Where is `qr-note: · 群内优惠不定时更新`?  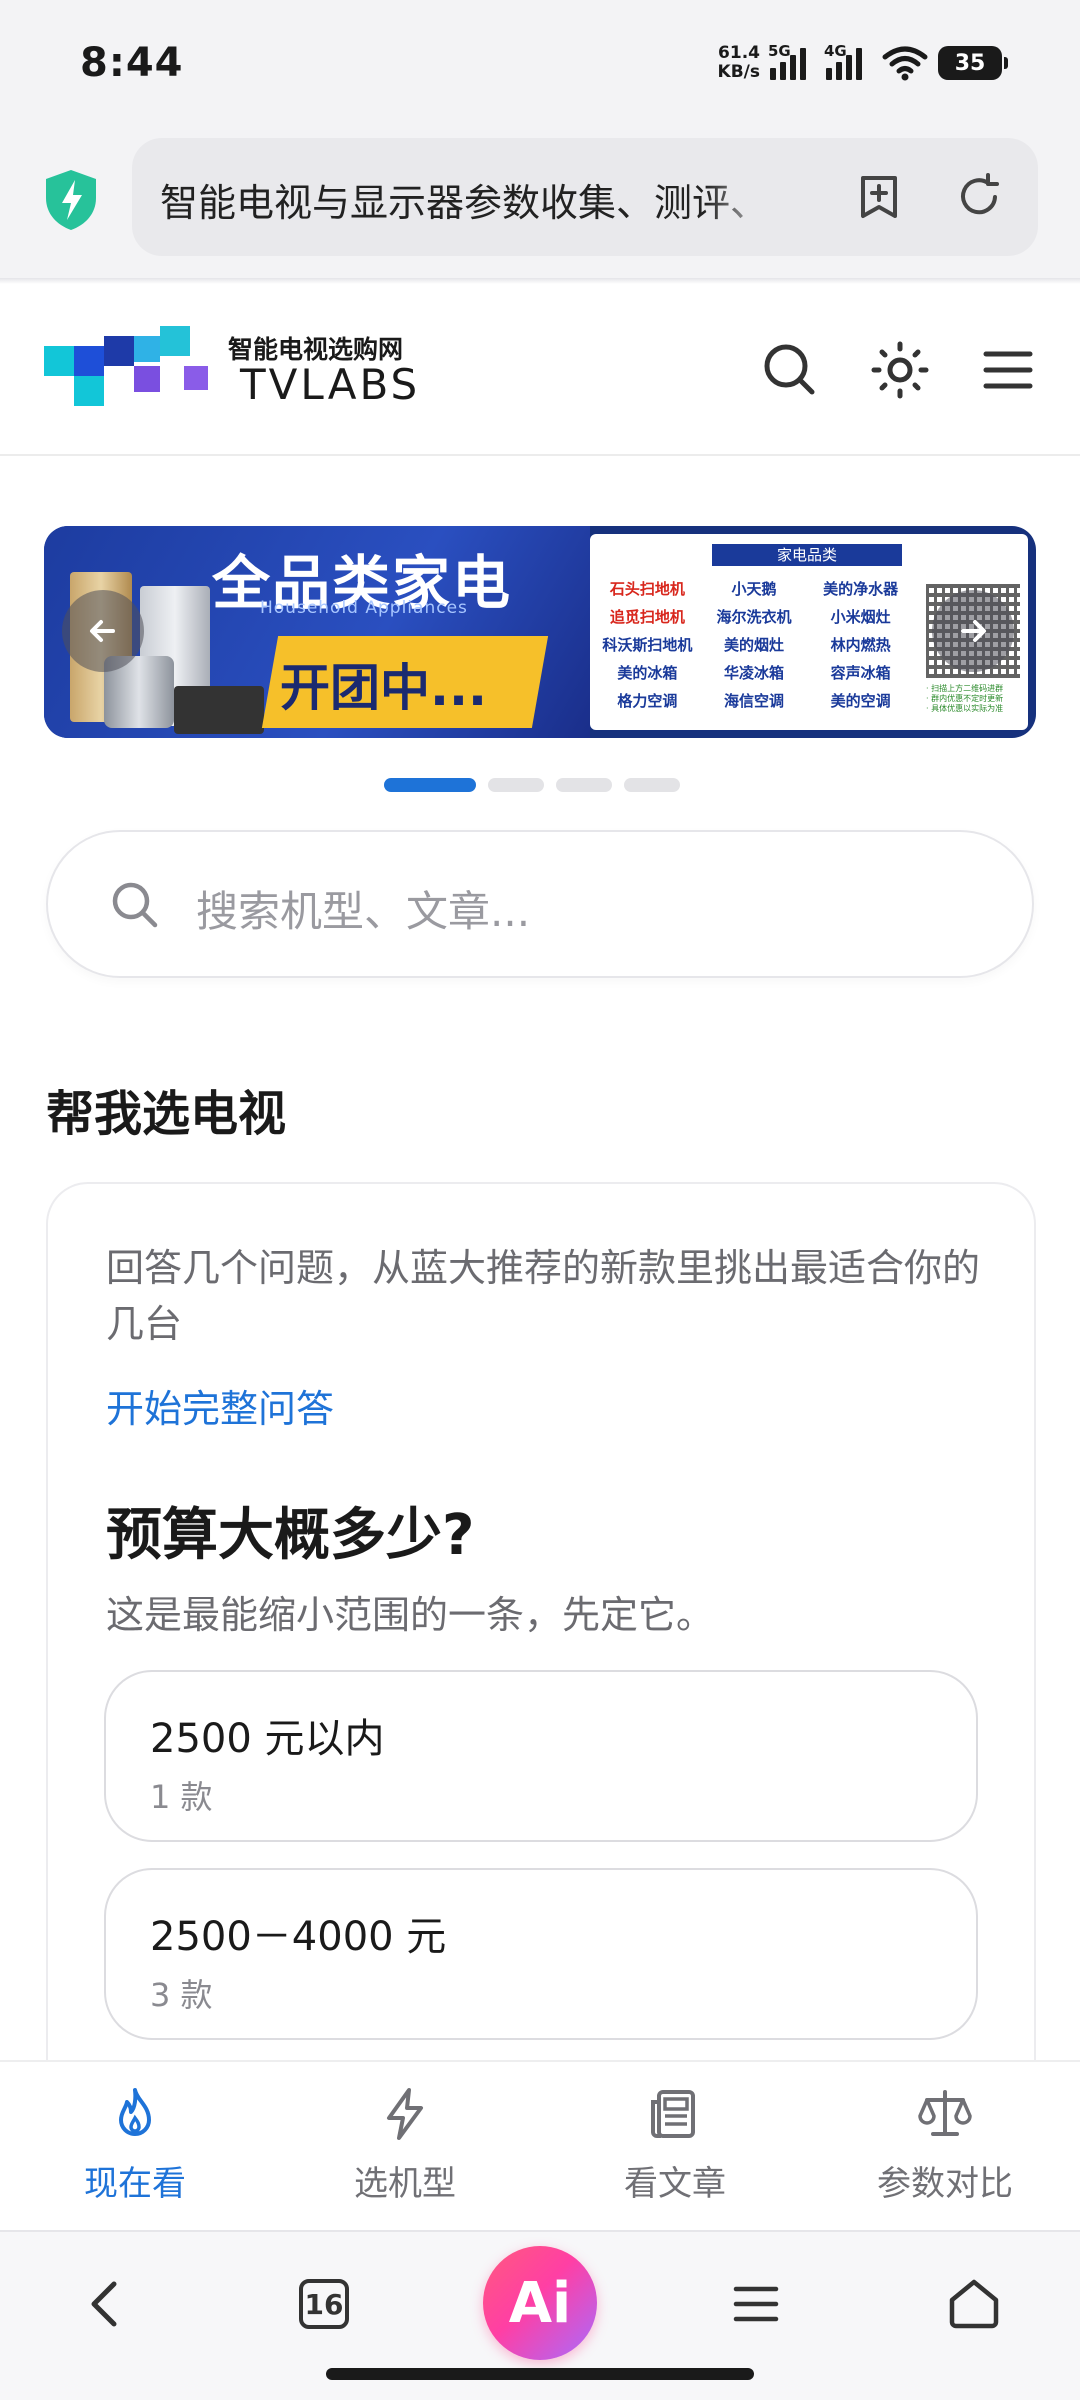
qr-note: · 群内优惠不定时更新 is located at coordinates (965, 698).